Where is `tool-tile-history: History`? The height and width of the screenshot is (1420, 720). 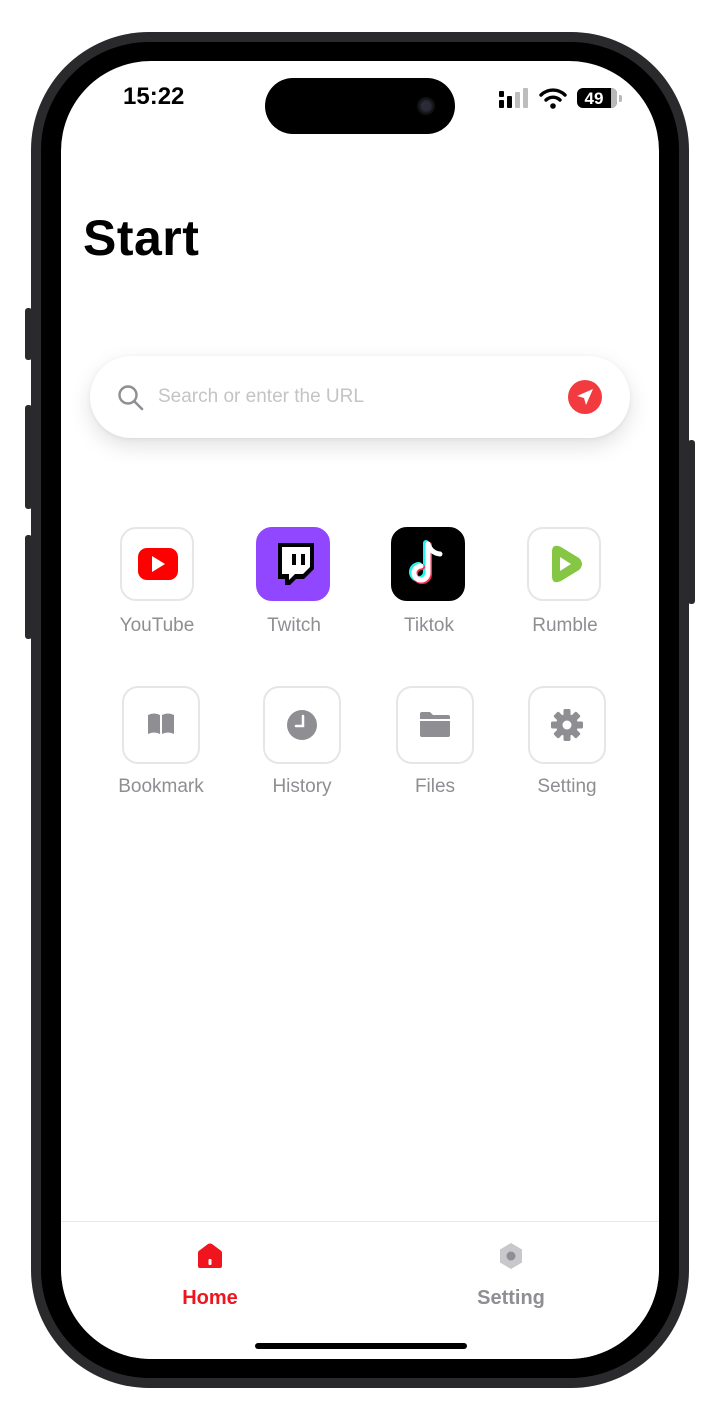
tool-tile-history: History is located at coordinates (302, 746).